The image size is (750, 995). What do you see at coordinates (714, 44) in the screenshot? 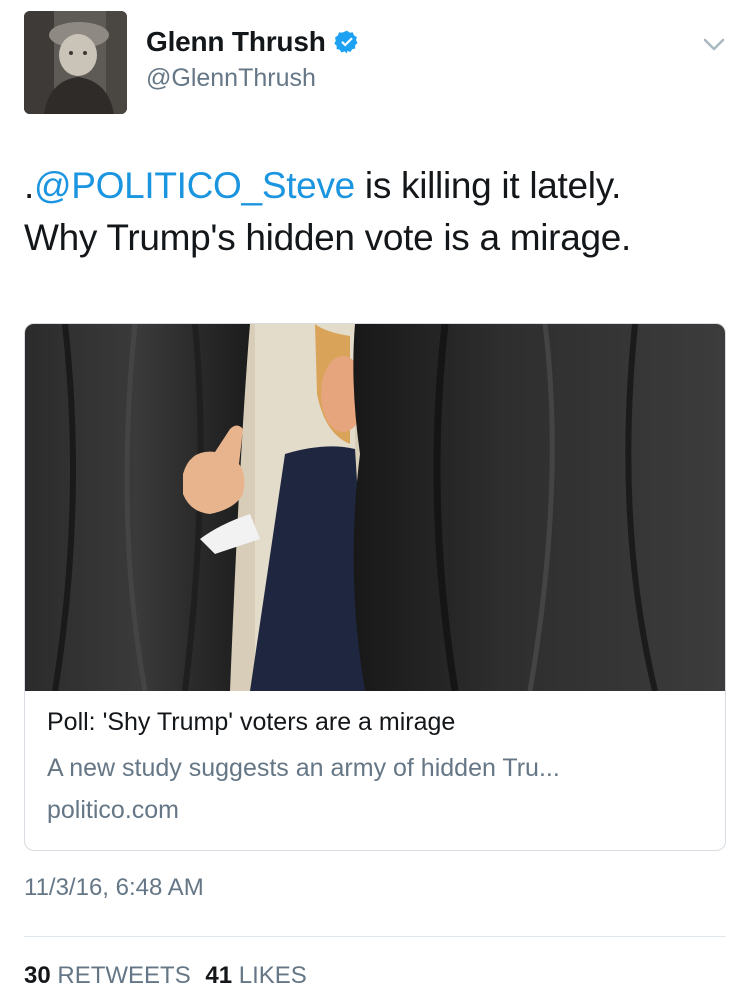
I see `chevron-down-icon` at bounding box center [714, 44].